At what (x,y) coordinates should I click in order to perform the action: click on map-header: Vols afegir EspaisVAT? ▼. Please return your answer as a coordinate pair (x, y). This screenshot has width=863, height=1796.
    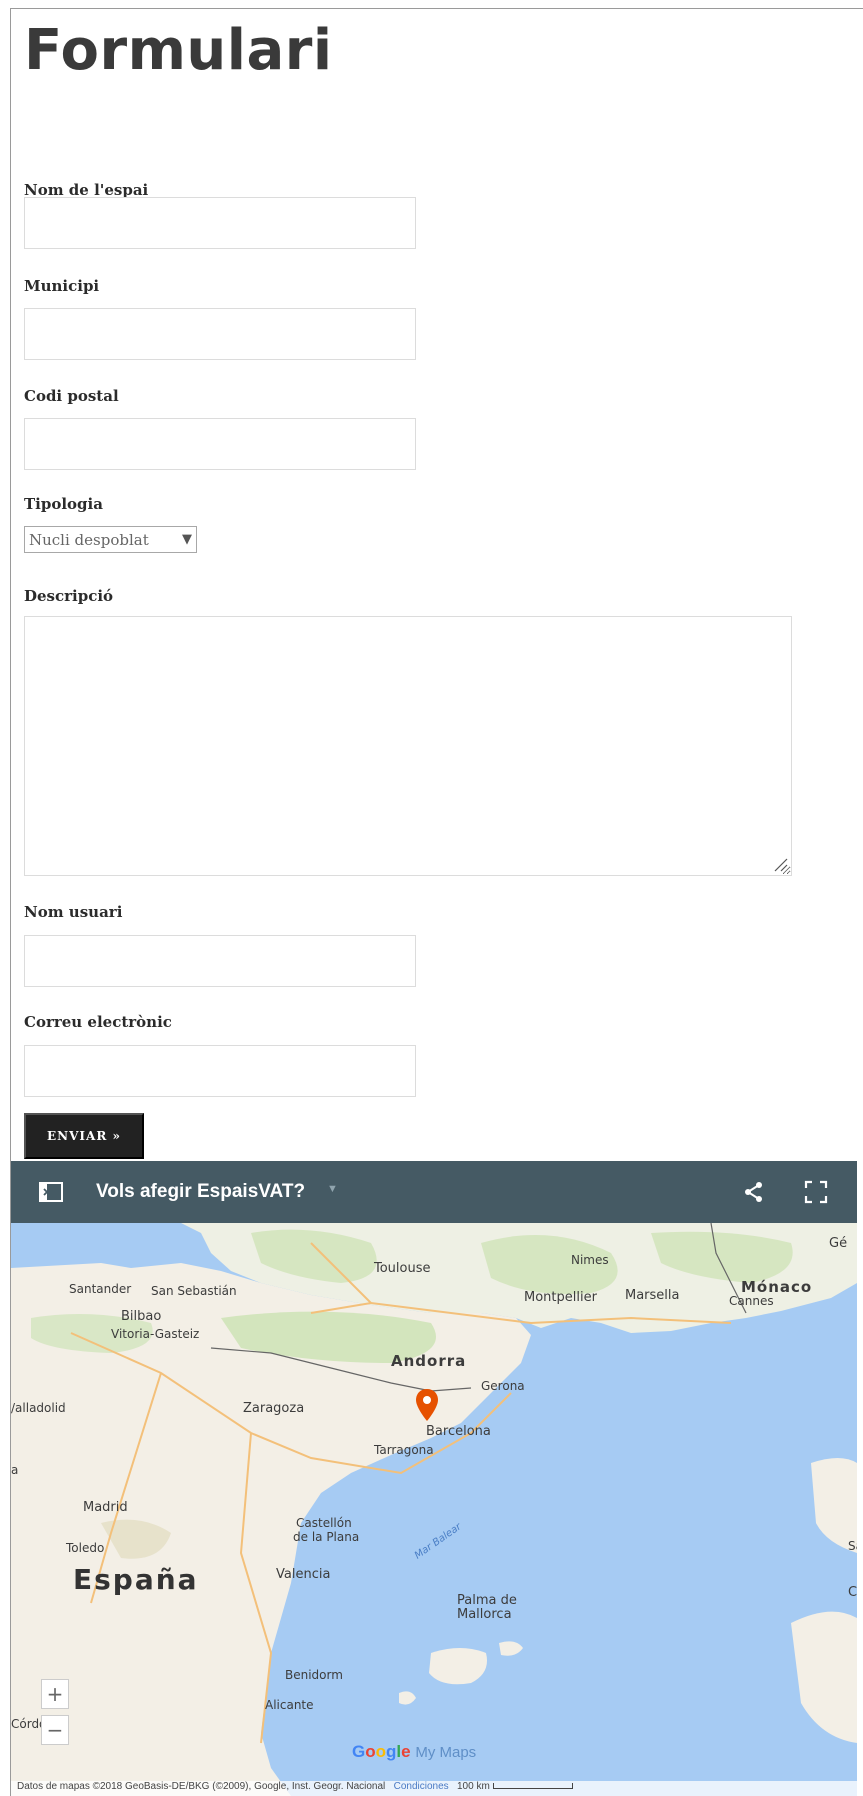
    Looking at the image, I should click on (434, 1192).